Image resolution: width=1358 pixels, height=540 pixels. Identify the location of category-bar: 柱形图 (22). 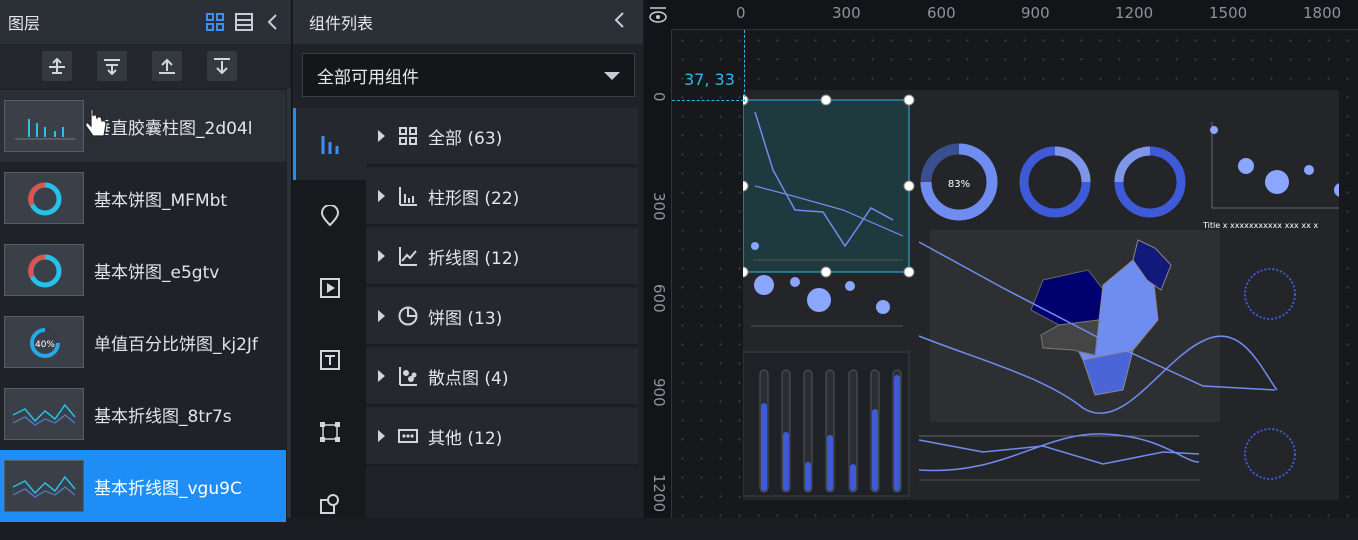
(502, 197).